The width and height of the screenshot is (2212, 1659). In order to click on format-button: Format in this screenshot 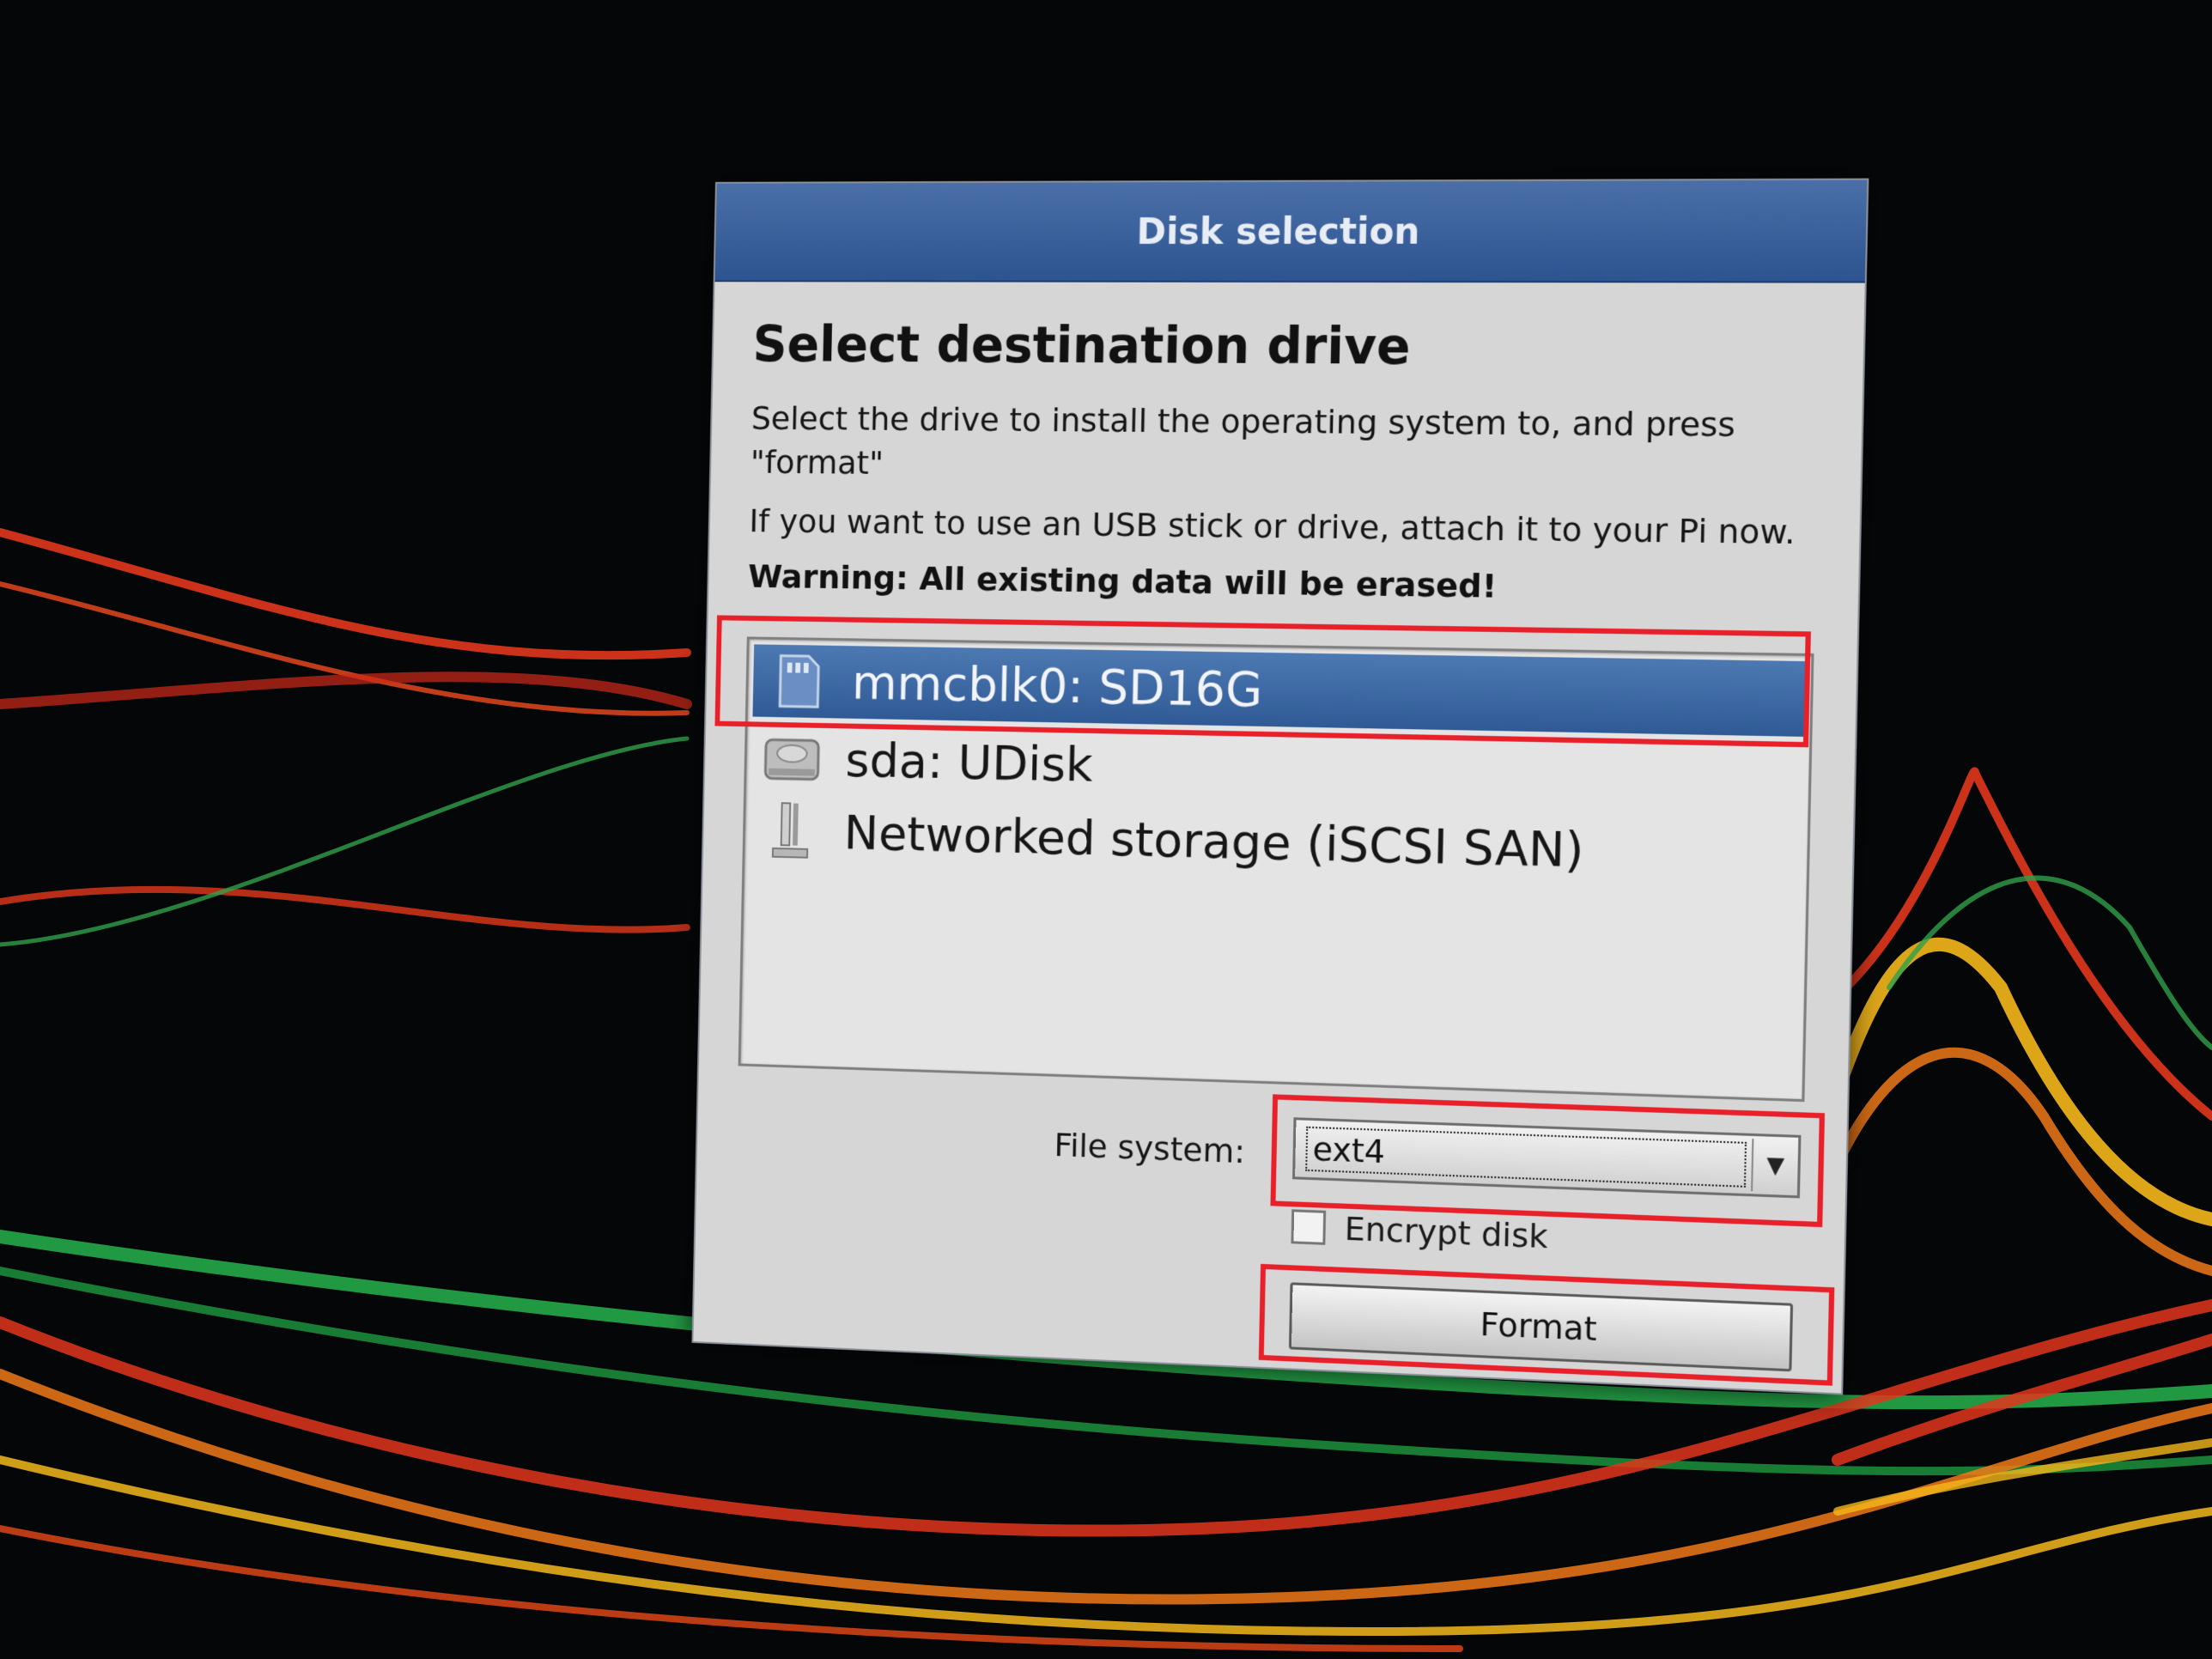, I will do `click(1541, 1327)`.